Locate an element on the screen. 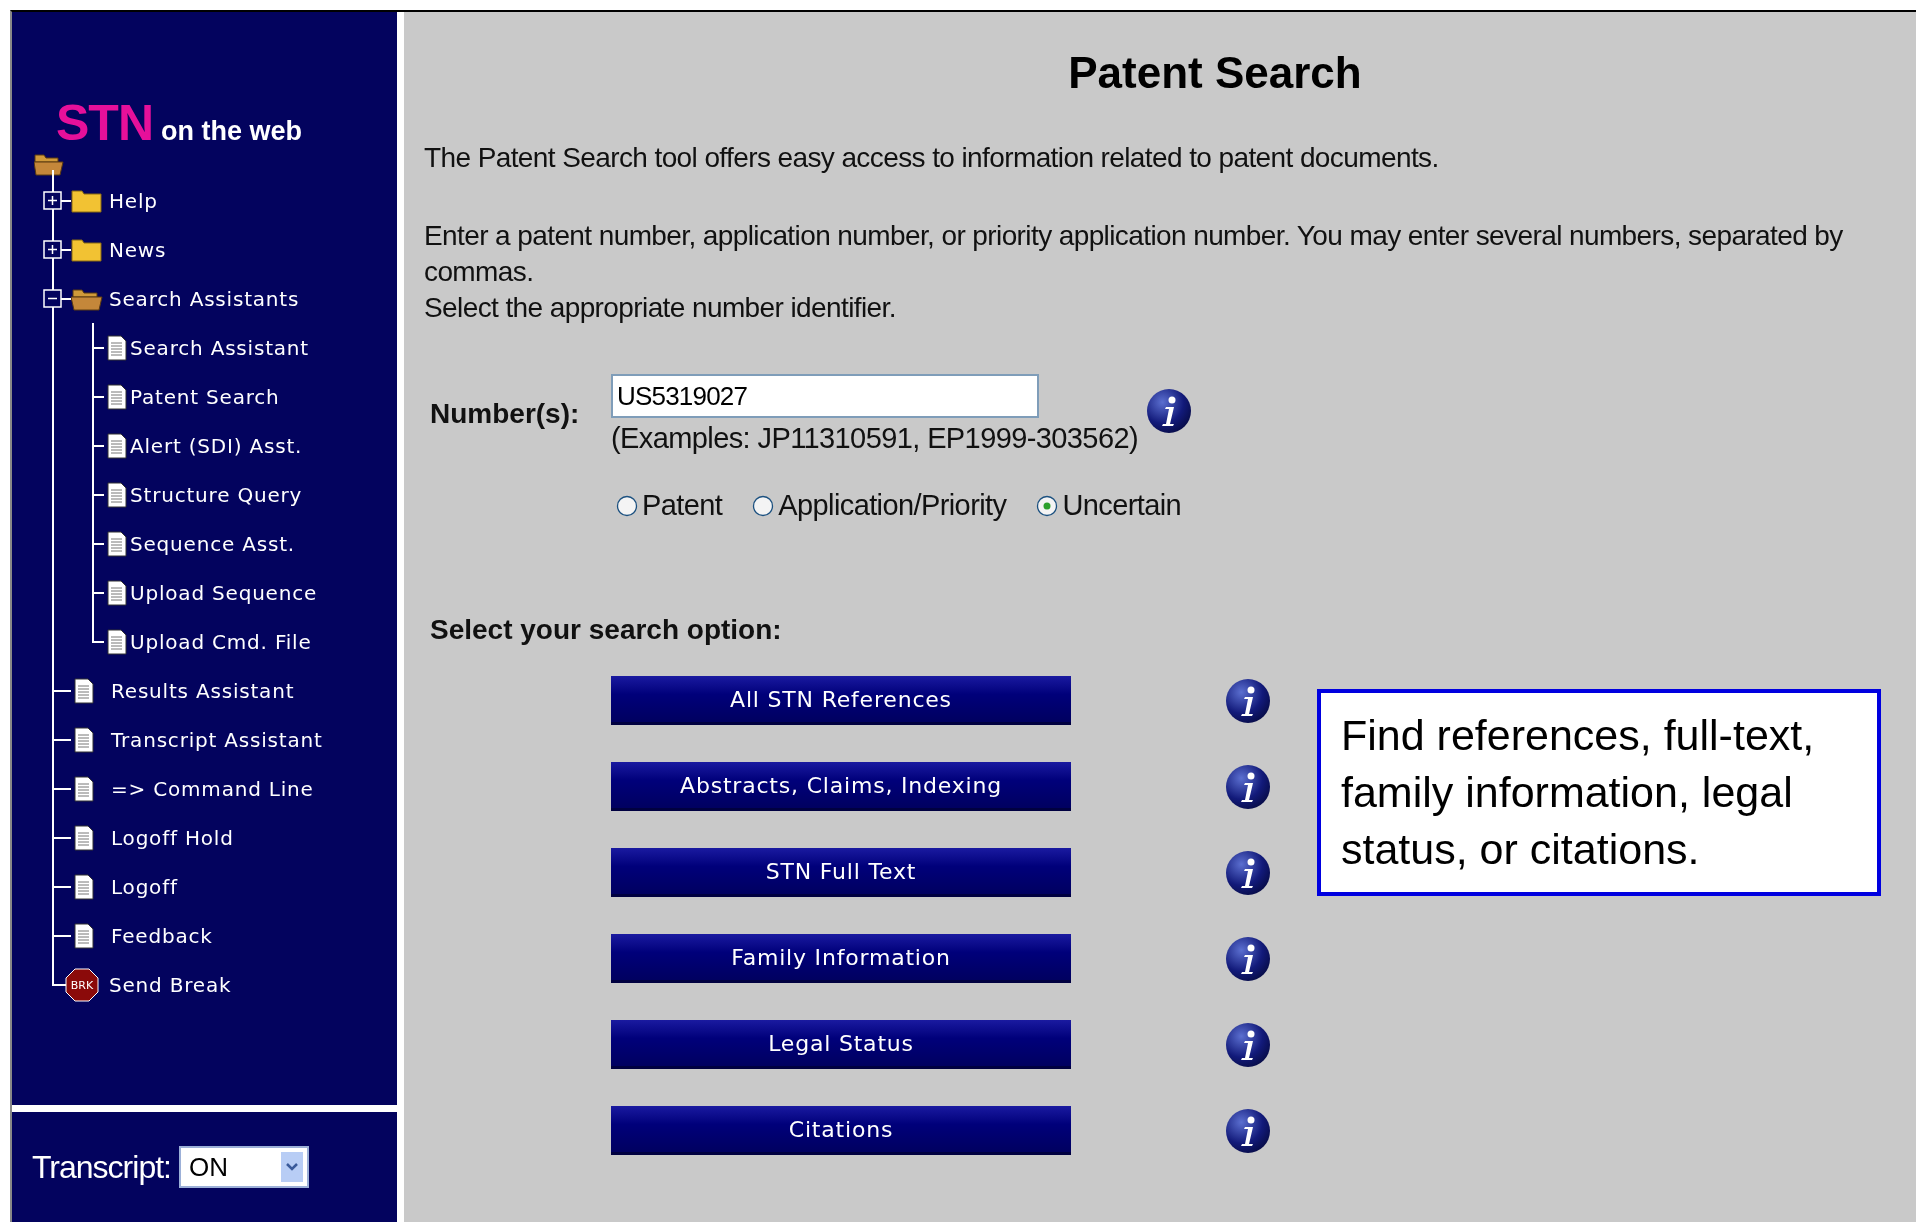 This screenshot has height=1222, width=1916. number-input: US5319027 is located at coordinates (825, 396).